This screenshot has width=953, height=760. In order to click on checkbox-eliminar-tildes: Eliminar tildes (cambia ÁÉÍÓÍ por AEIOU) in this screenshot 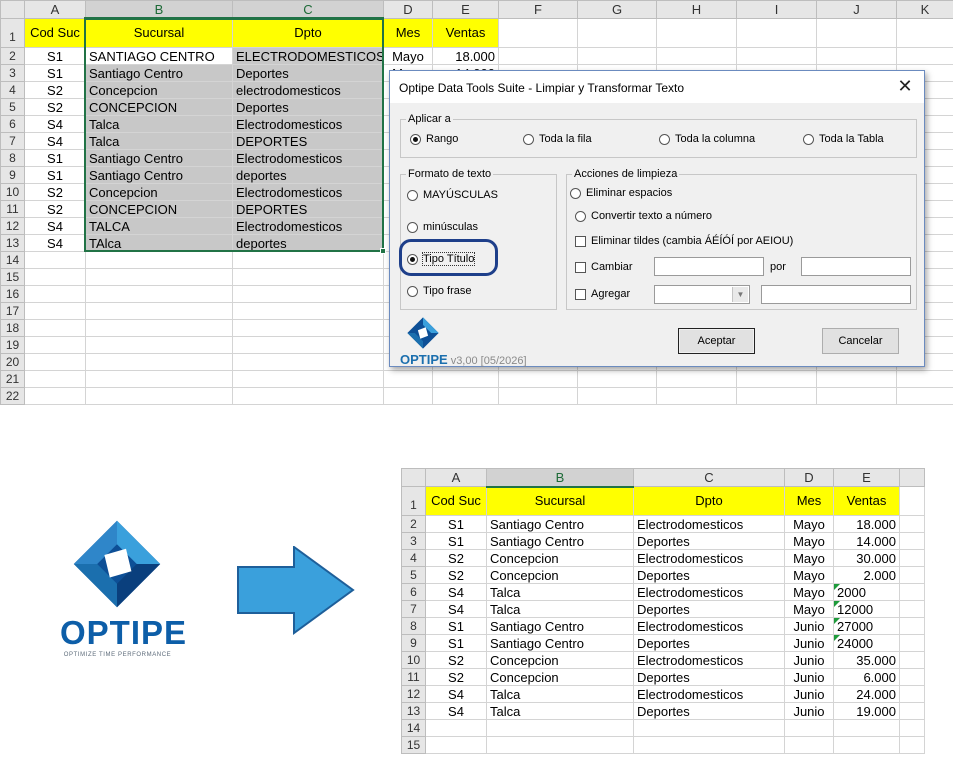, I will do `click(684, 241)`.